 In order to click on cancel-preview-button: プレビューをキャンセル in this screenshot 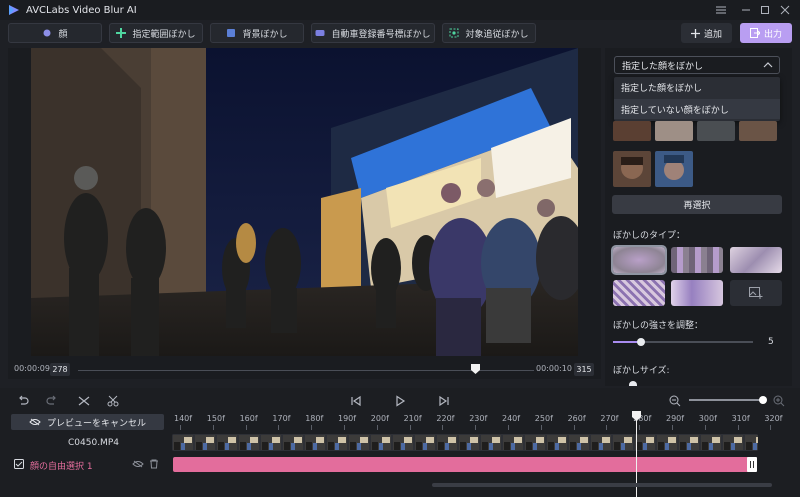, I will do `click(87, 422)`.